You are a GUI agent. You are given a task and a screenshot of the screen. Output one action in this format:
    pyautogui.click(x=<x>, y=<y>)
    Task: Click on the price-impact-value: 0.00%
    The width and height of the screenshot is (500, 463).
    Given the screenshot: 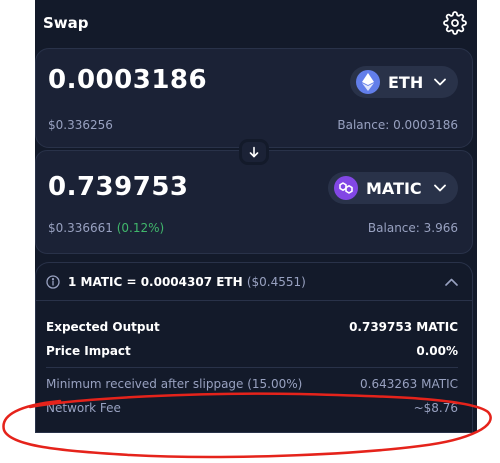 What is the action you would take?
    pyautogui.click(x=437, y=351)
    